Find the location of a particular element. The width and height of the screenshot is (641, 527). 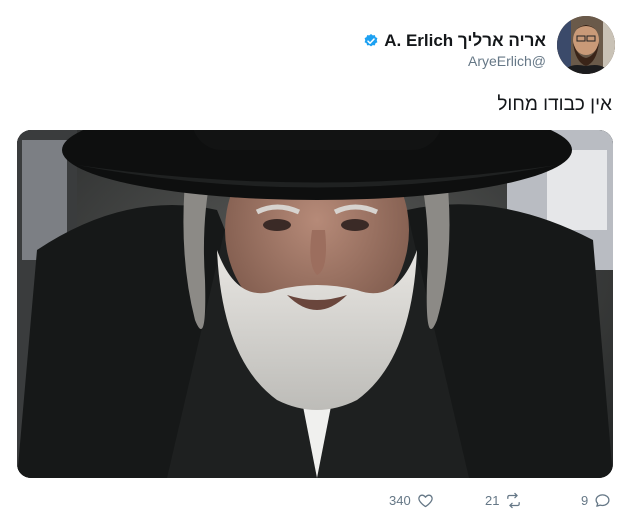

author-display-name: A. Erlich אריה ארליך is located at coordinates (465, 41).